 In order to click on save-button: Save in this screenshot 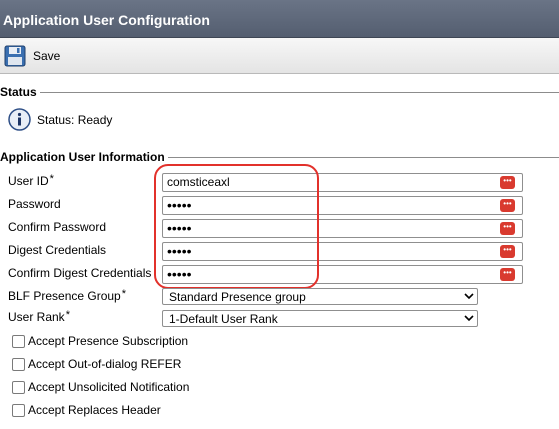, I will do `click(32, 56)`.